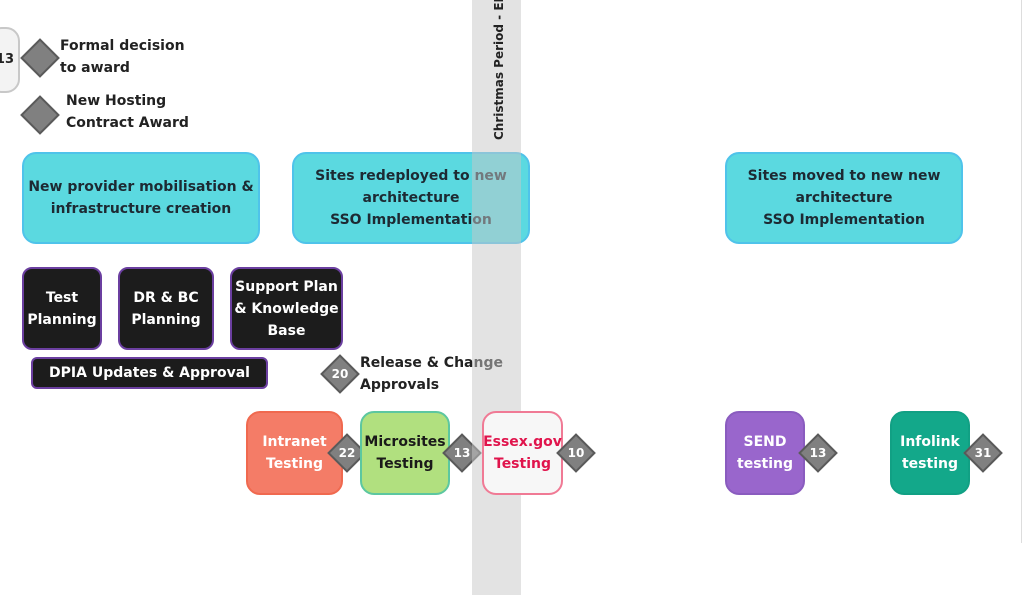 The width and height of the screenshot is (1024, 595). I want to click on testing-microsites: Microsites Testing, so click(405, 453).